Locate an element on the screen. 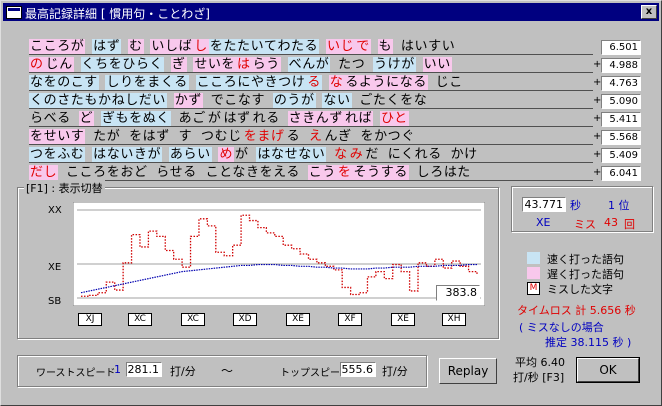 The image size is (662, 406). close-button: x is located at coordinates (649, 12).